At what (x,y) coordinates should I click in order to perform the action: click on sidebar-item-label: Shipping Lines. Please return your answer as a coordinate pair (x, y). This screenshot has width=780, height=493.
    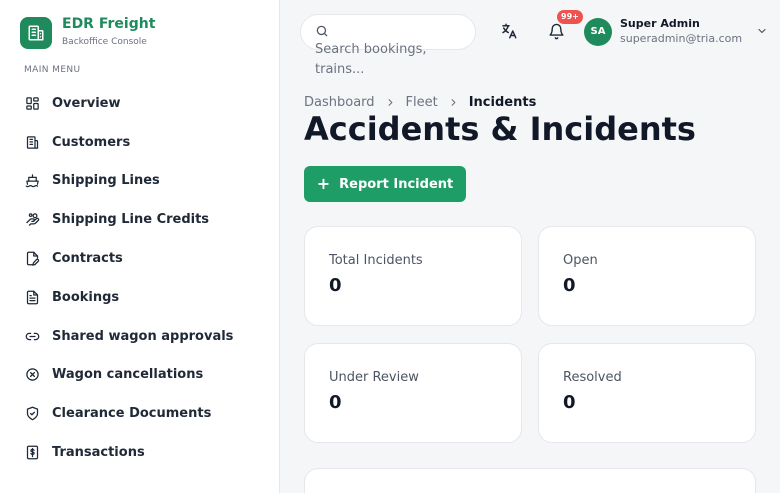
    Looking at the image, I should click on (106, 181).